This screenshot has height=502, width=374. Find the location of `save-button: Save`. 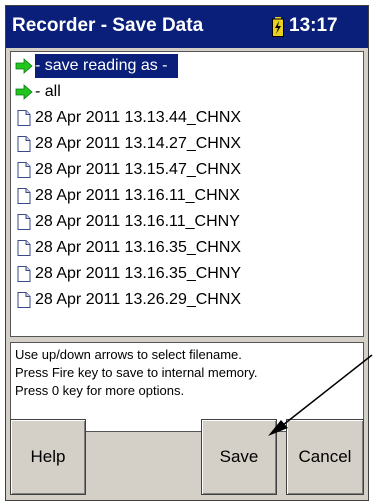

save-button: Save is located at coordinates (239, 457).